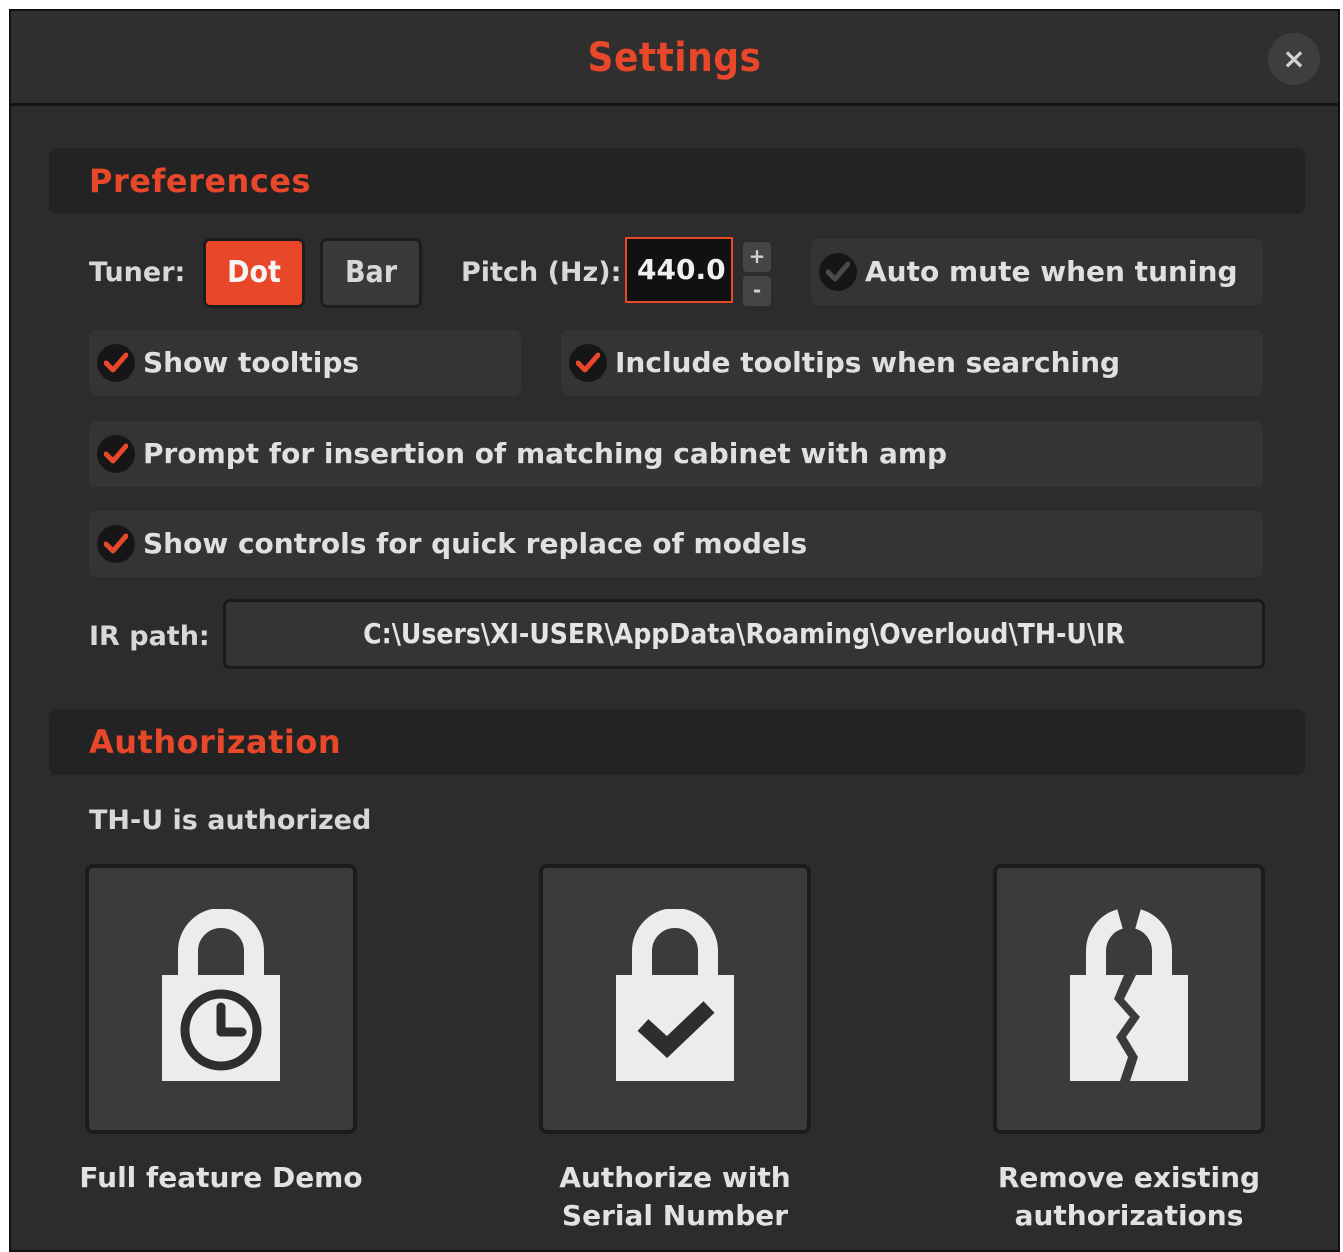  Describe the element at coordinates (149, 636) in the screenshot. I see `ir-path-label: IR path:` at that location.